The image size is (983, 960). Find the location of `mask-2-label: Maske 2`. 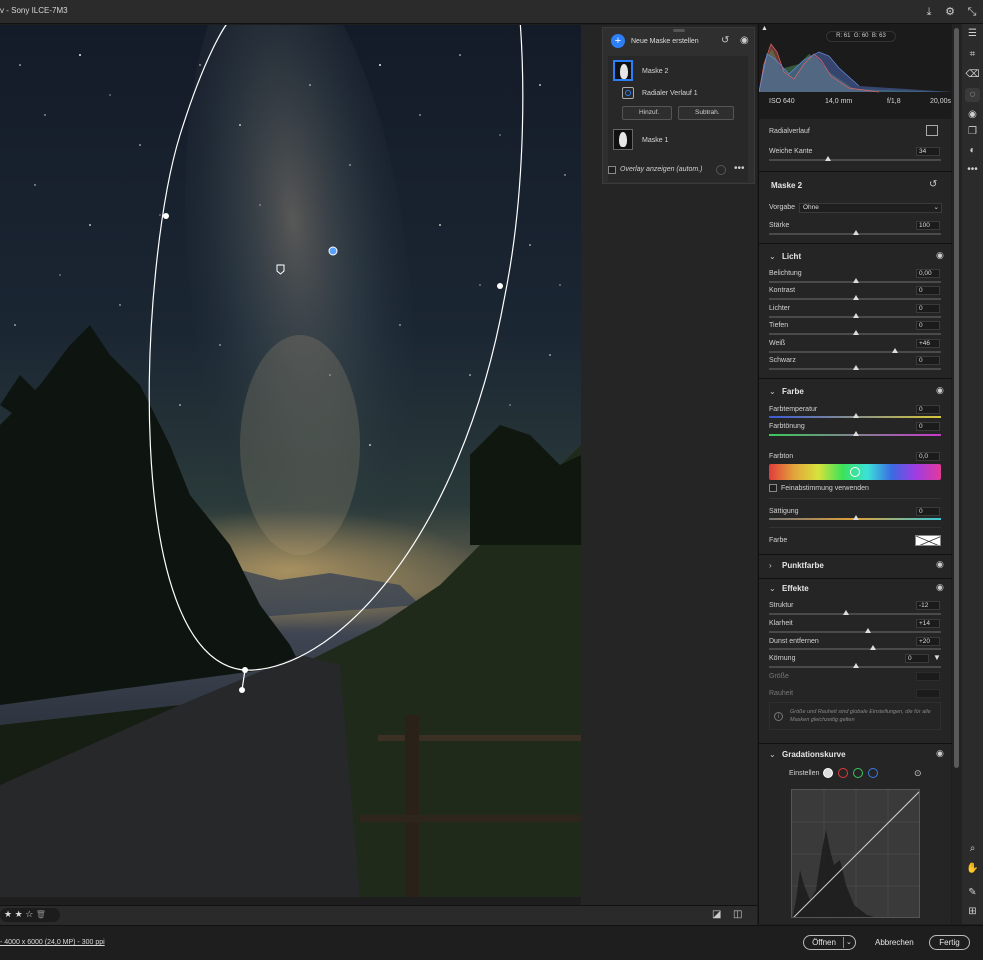

mask-2-label: Maske 2 is located at coordinates (655, 71).